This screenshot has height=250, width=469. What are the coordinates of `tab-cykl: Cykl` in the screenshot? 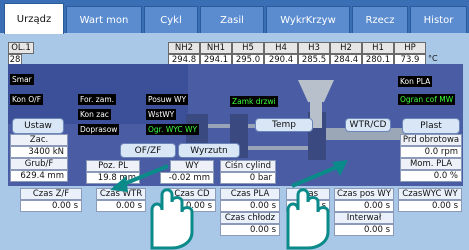 It's located at (171, 19).